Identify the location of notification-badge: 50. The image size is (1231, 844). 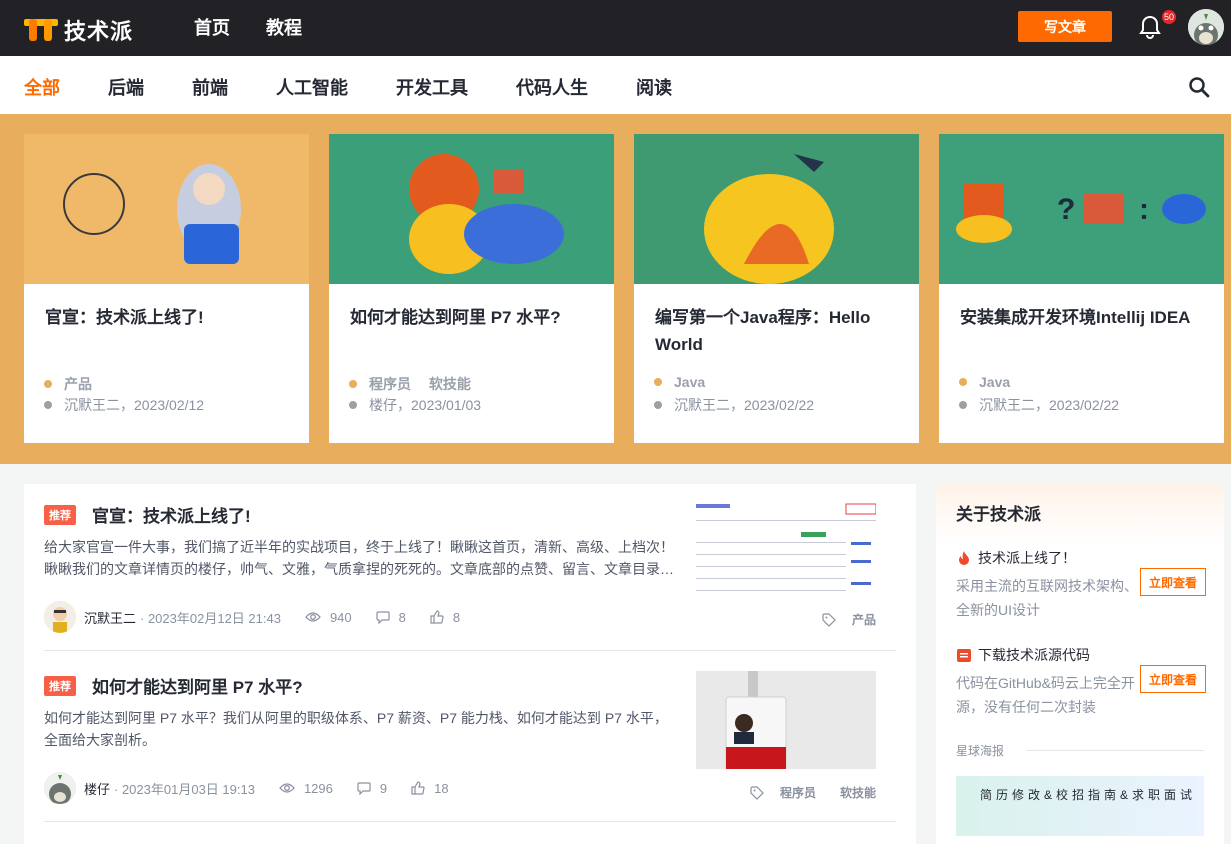
(1169, 17).